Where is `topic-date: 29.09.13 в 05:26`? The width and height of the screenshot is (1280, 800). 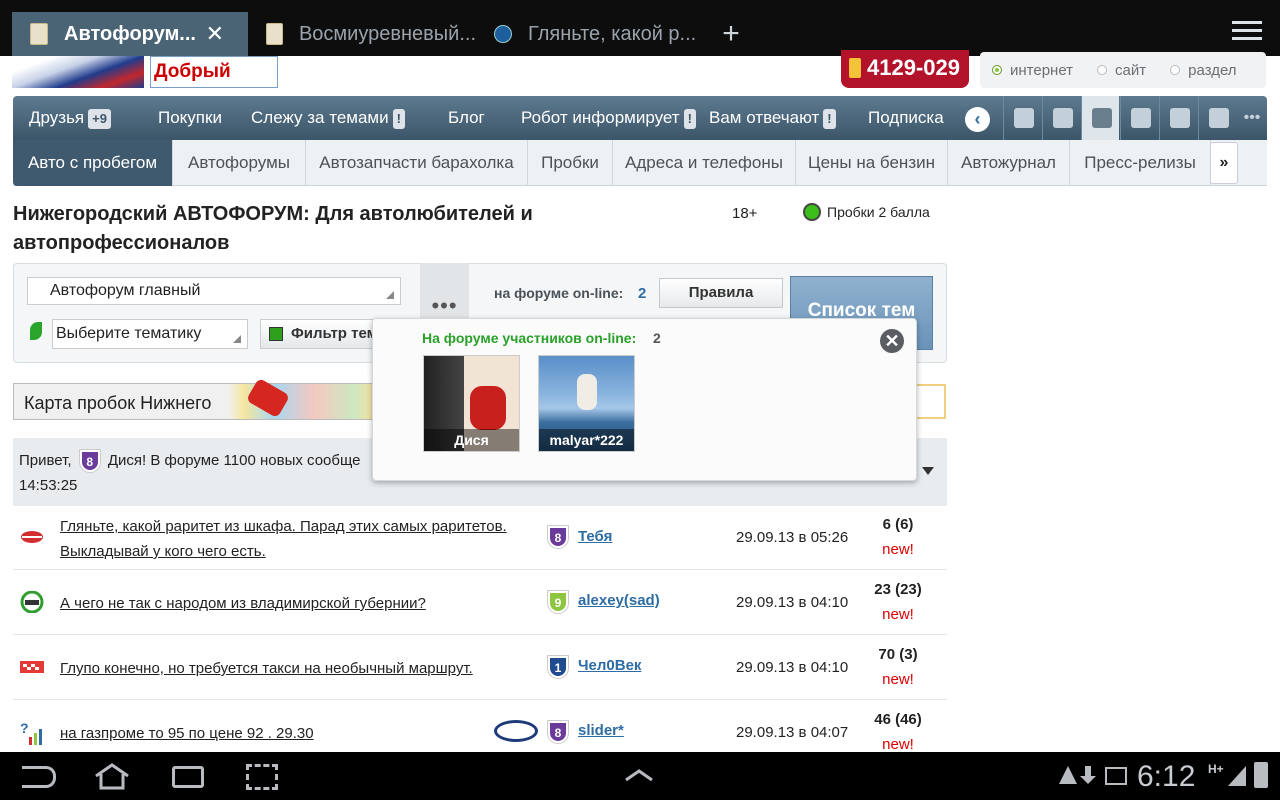
topic-date: 29.09.13 в 05:26 is located at coordinates (792, 537).